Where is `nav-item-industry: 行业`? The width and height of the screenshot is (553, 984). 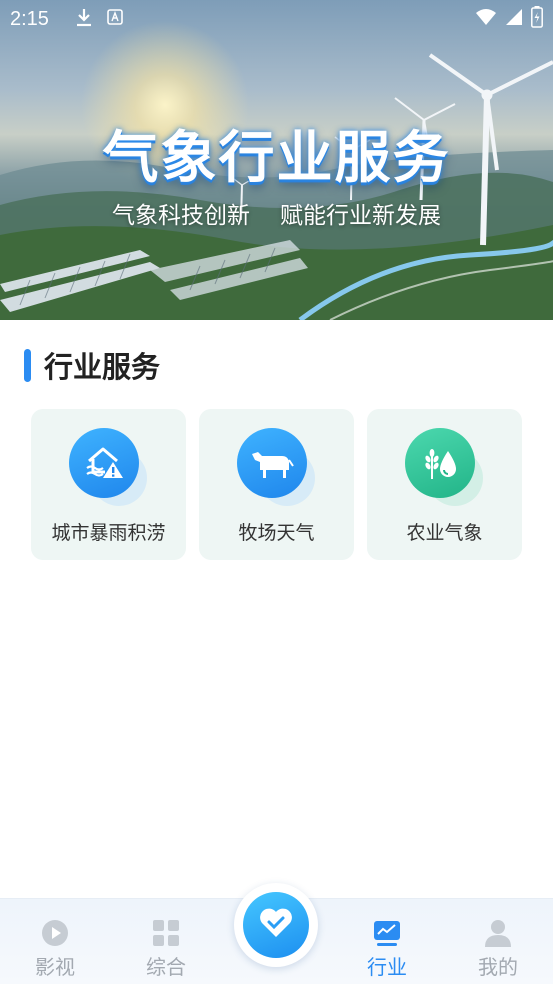
nav-item-industry: 行业 is located at coordinates (387, 948).